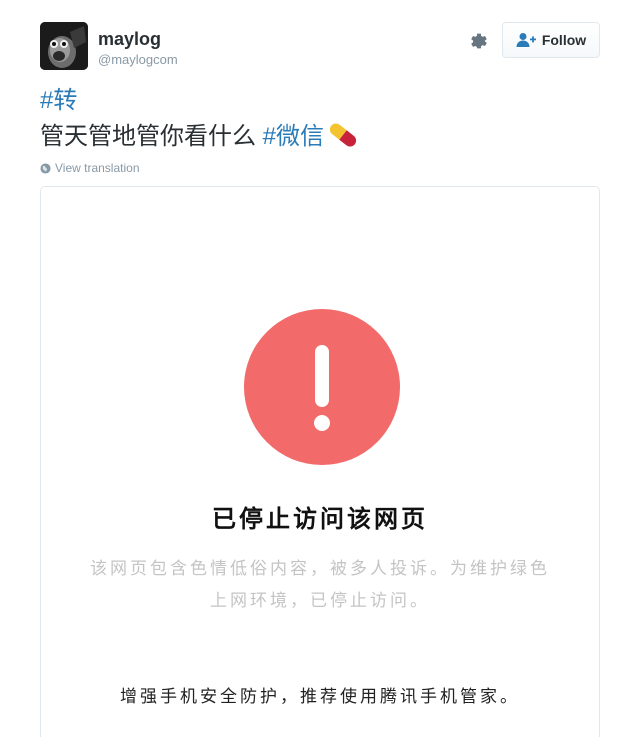  What do you see at coordinates (320, 585) in the screenshot?
I see `blocked-description: 该网页包含色情低俗内容，被多人投诉。为维护绿色 上网环境，已停止访问。` at bounding box center [320, 585].